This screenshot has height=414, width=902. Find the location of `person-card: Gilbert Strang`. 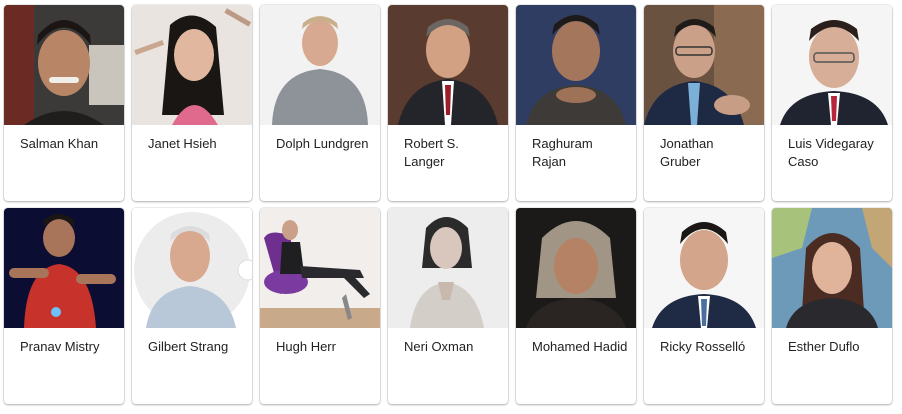

person-card: Gilbert Strang is located at coordinates (192, 306).